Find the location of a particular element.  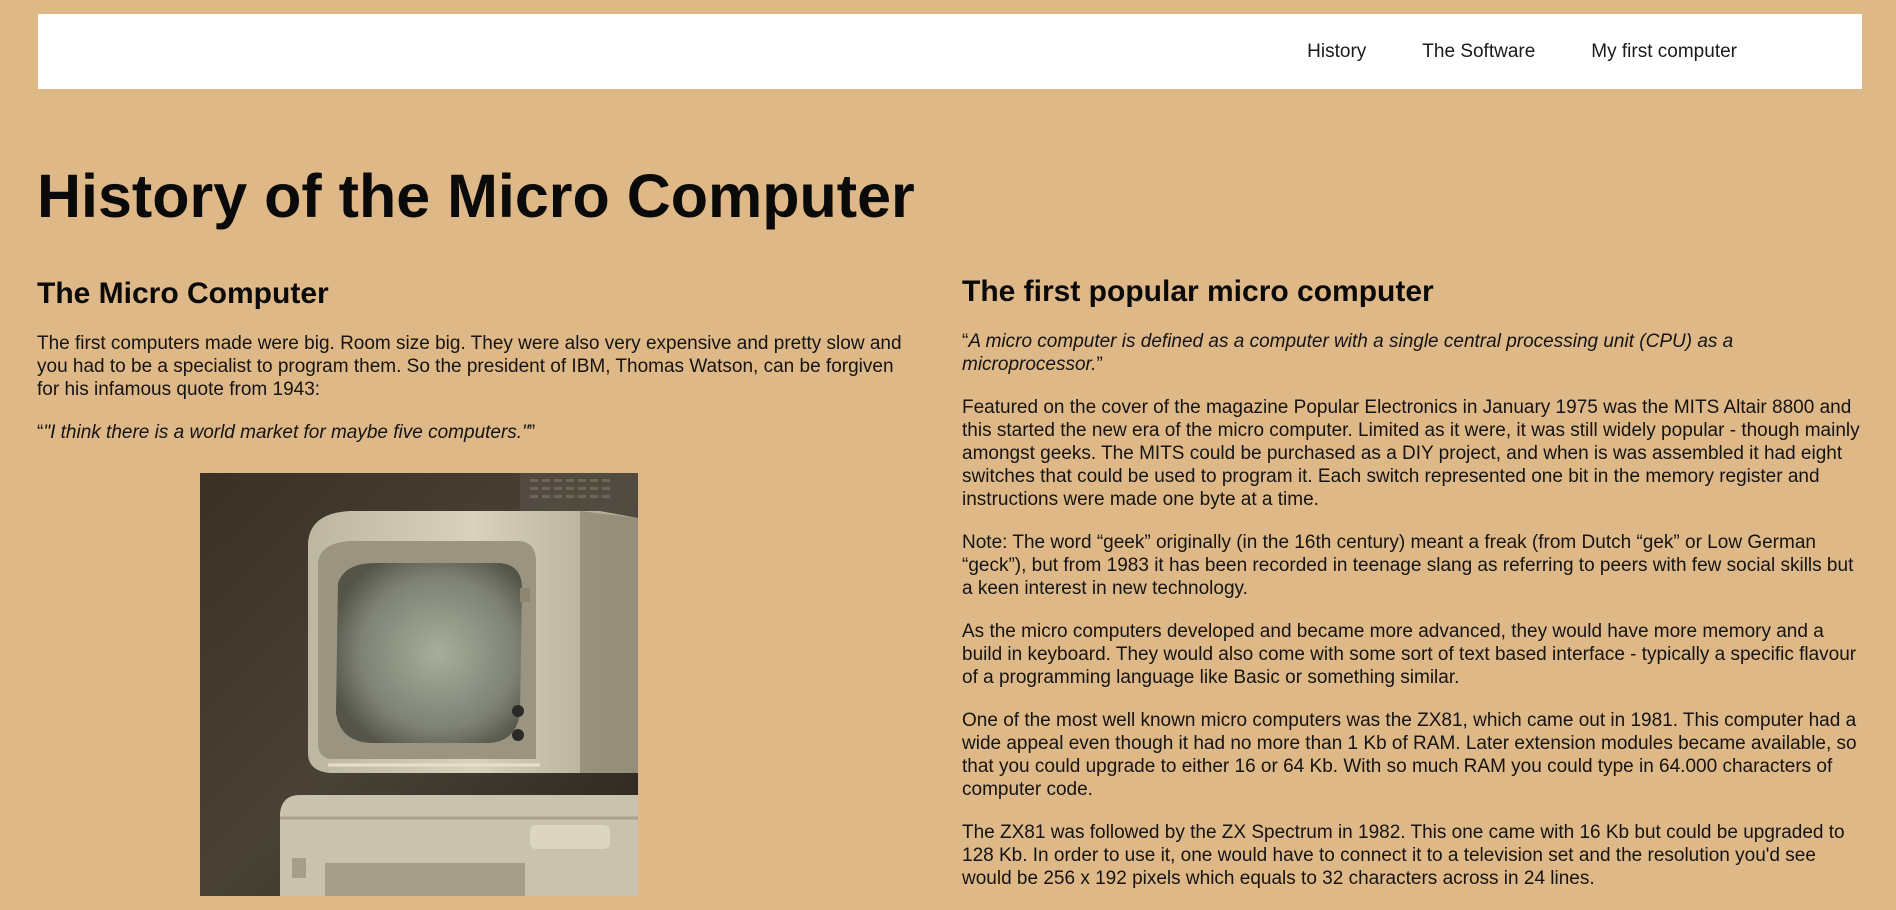

nav-link-the-software: The Software is located at coordinates (1478, 52).